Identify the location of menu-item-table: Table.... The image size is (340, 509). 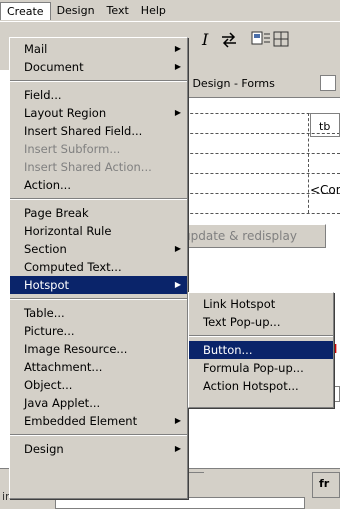
(98, 313).